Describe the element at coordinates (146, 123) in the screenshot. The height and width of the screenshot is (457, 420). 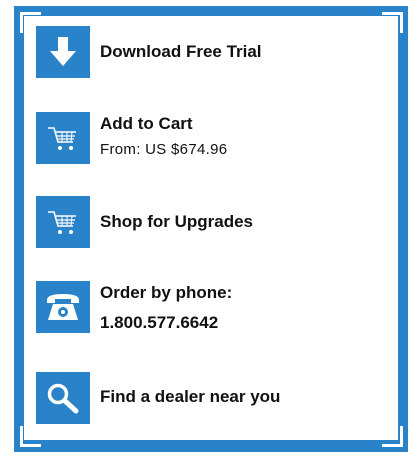
I see `add-to-cart-label: Add to Cart` at that location.